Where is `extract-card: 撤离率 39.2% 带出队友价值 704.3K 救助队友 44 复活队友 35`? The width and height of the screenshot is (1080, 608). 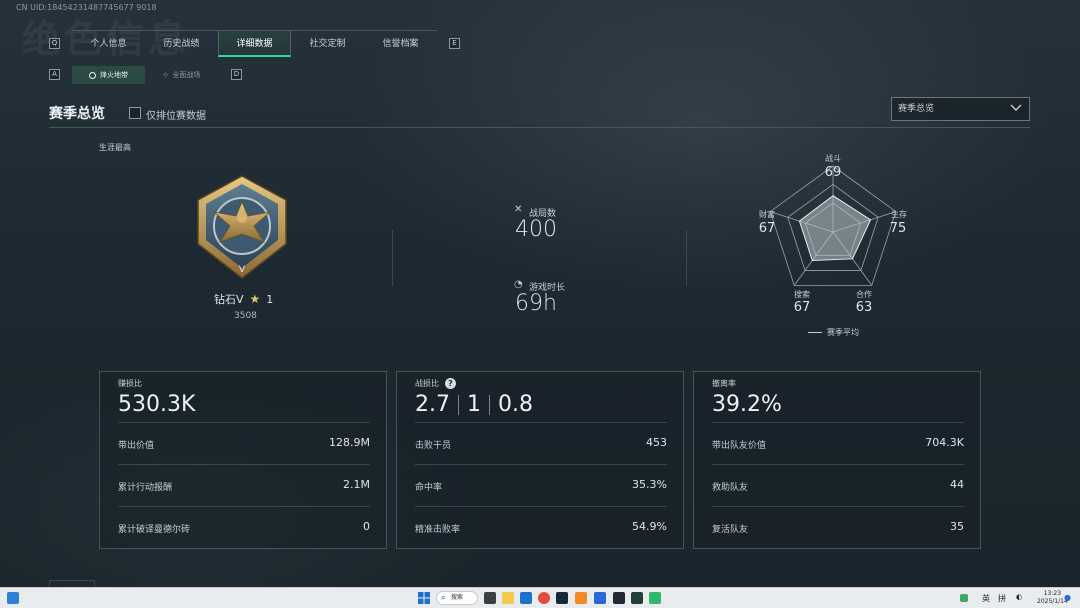 extract-card: 撤离率 39.2% 带出队友价值 704.3K 救助队友 44 复活队友 35 is located at coordinates (837, 460).